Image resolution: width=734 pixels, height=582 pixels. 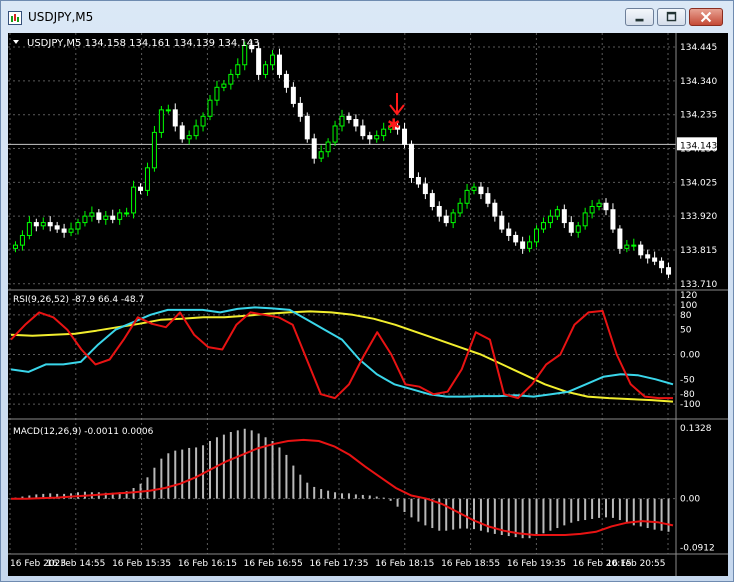 What do you see at coordinates (698, 146) in the screenshot?
I see `current-price-label: 134.143` at bounding box center [698, 146].